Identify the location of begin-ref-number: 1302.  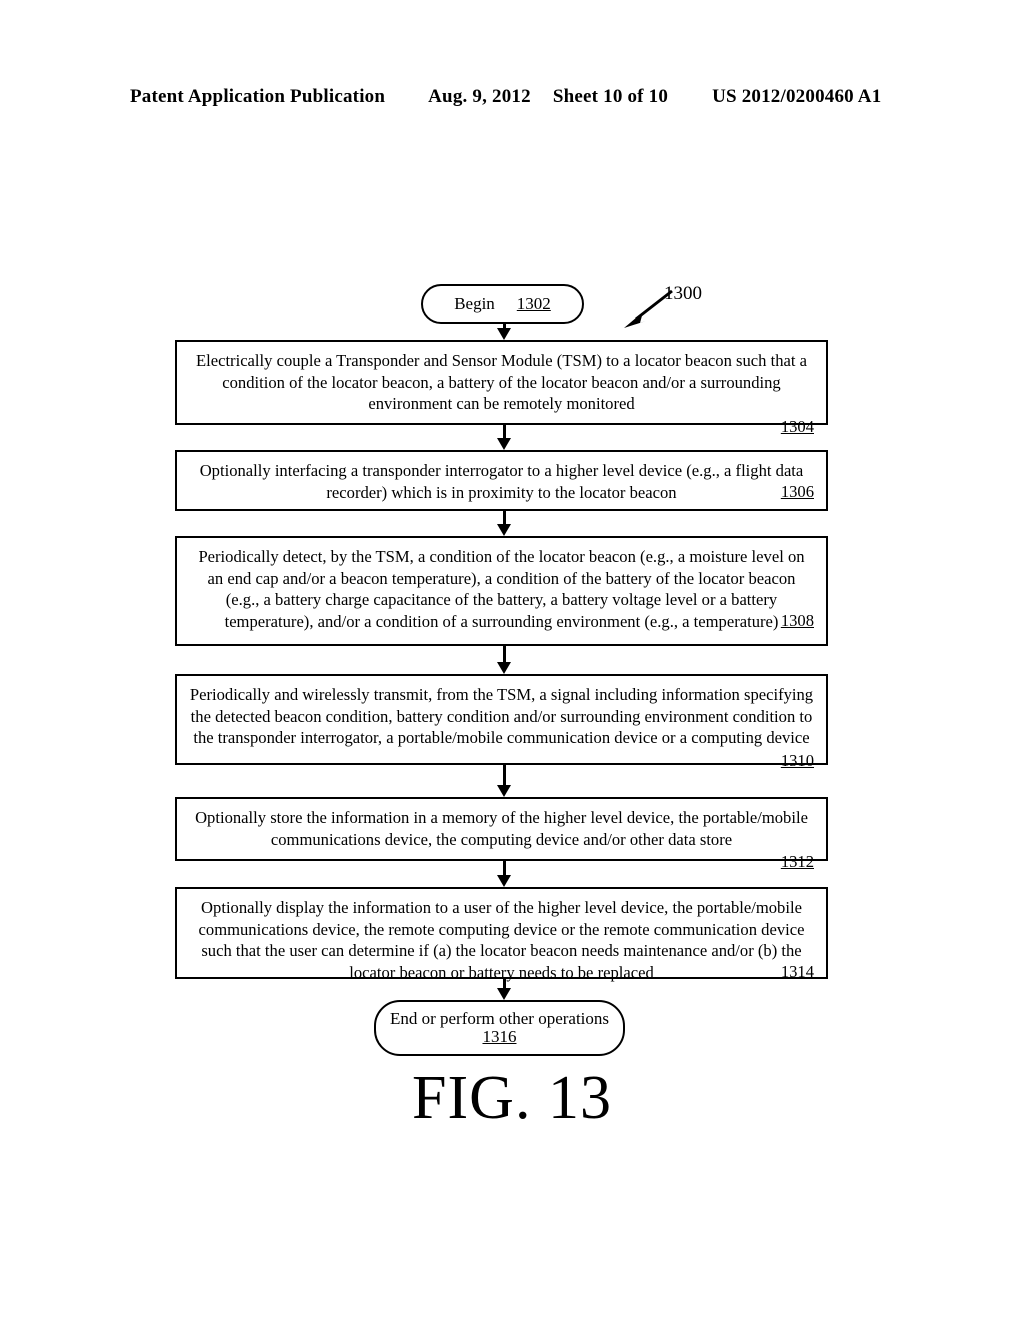
(533, 304).